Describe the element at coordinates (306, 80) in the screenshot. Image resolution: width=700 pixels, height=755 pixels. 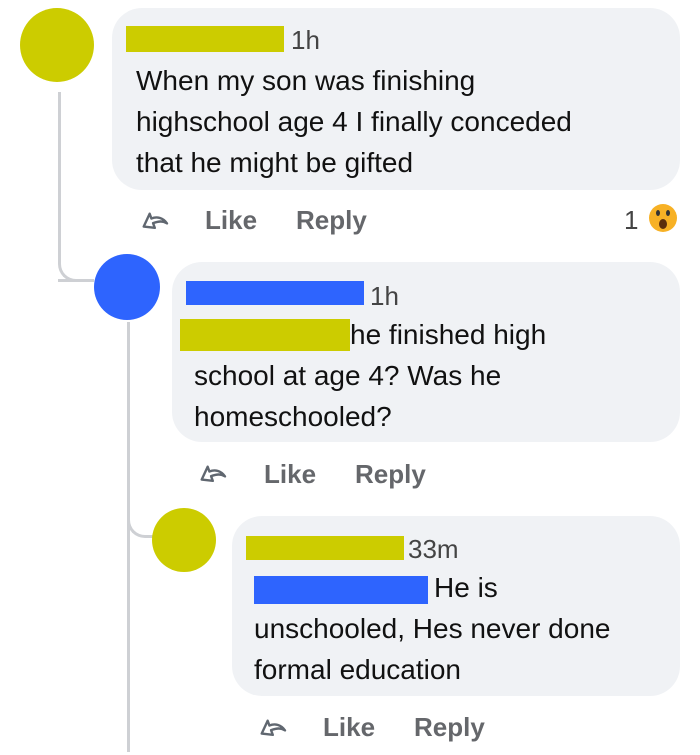
I see `comment-text-line: When my son was finishing` at that location.